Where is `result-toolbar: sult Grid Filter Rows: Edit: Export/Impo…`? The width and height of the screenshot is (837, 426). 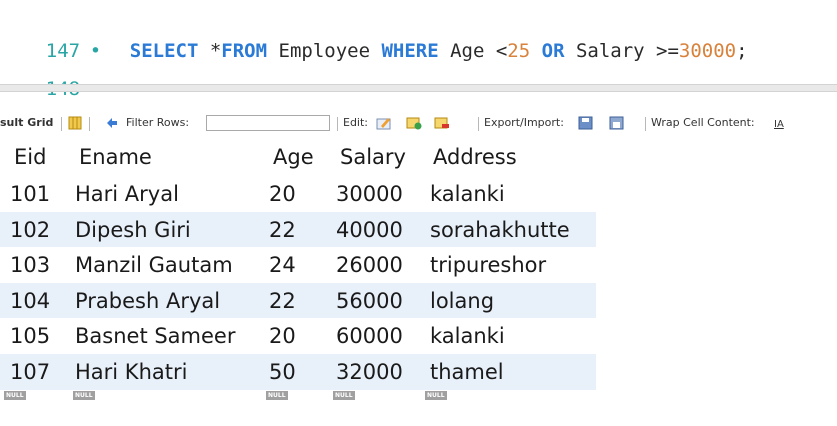
result-toolbar: sult Grid Filter Rows: Edit: Export/Impo… is located at coordinates (418, 123).